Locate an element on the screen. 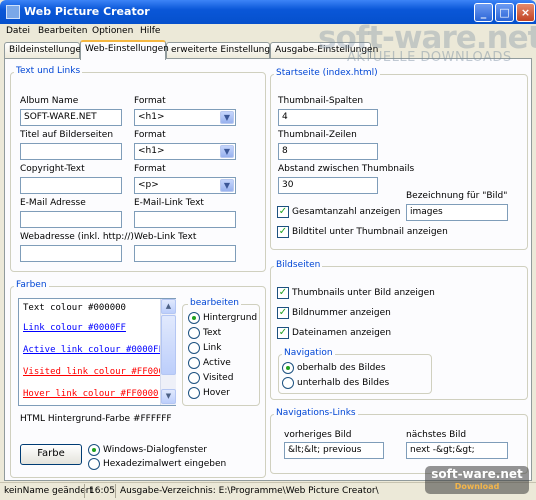  tab-web-einstellungen: Web-Einstellungen is located at coordinates (124, 50).